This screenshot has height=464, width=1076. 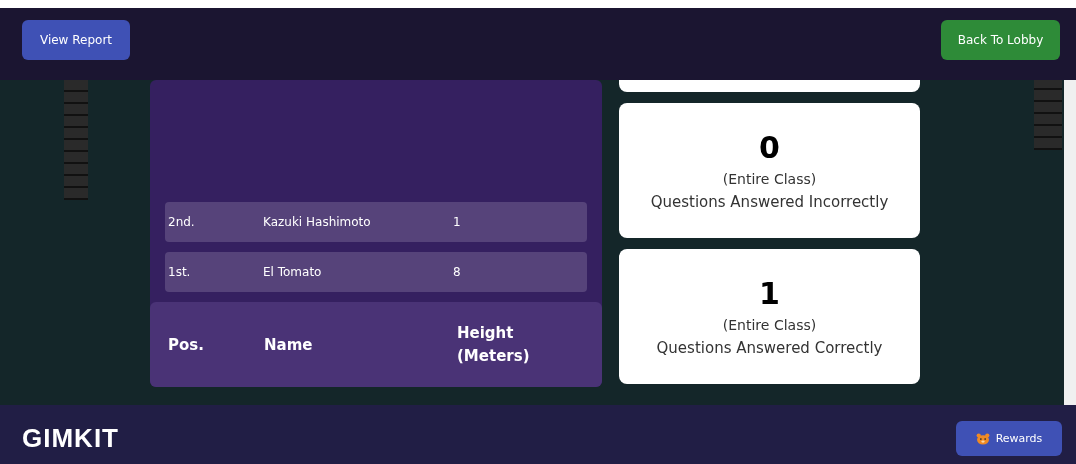 What do you see at coordinates (1048, 115) in the screenshot?
I see `brick-wall-drawing` at bounding box center [1048, 115].